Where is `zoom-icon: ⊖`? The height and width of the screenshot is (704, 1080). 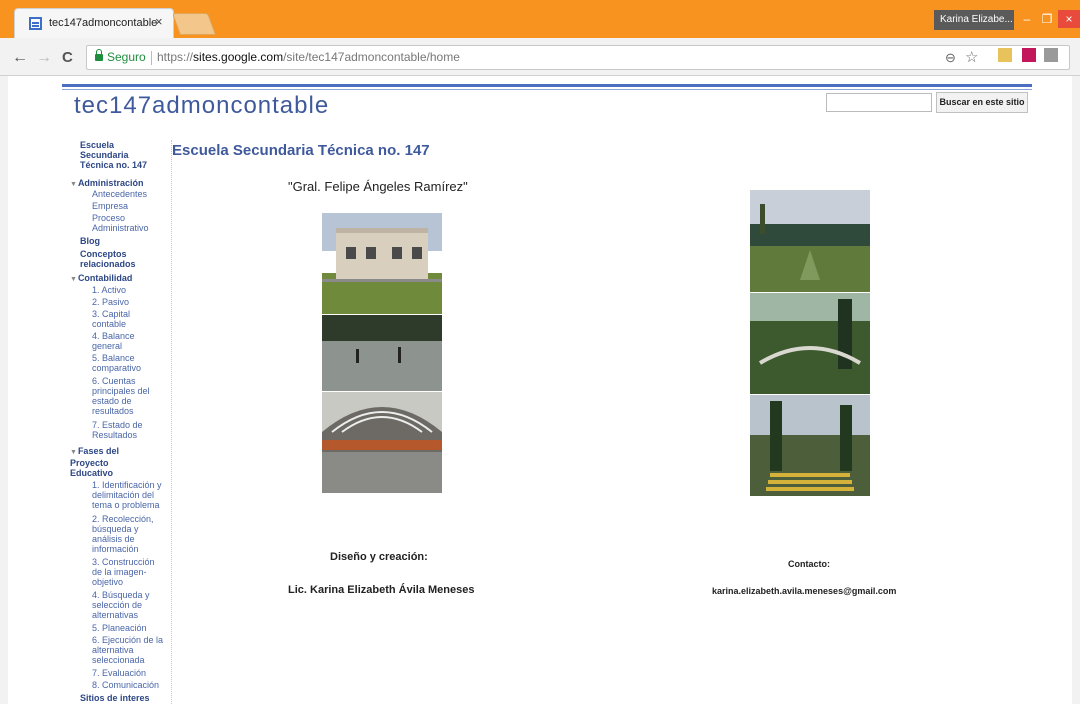 zoom-icon: ⊖ is located at coordinates (950, 58).